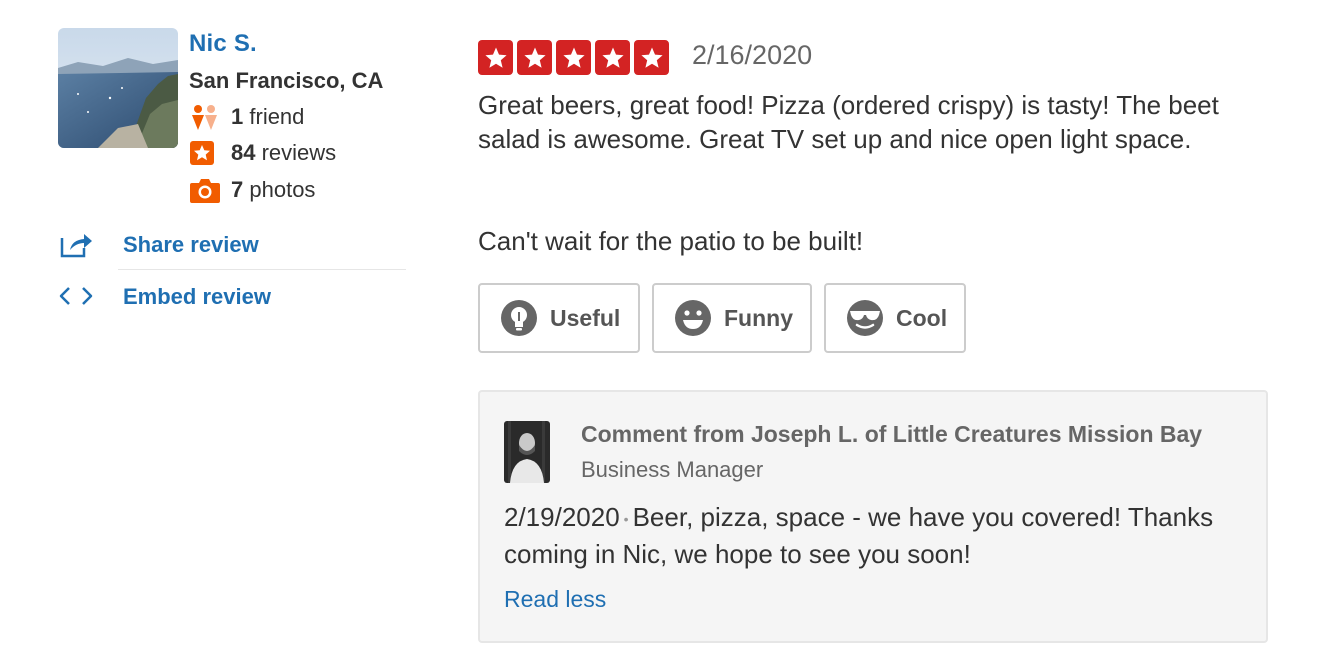 This screenshot has width=1322, height=668. I want to click on business-avatar-photo, so click(527, 452).